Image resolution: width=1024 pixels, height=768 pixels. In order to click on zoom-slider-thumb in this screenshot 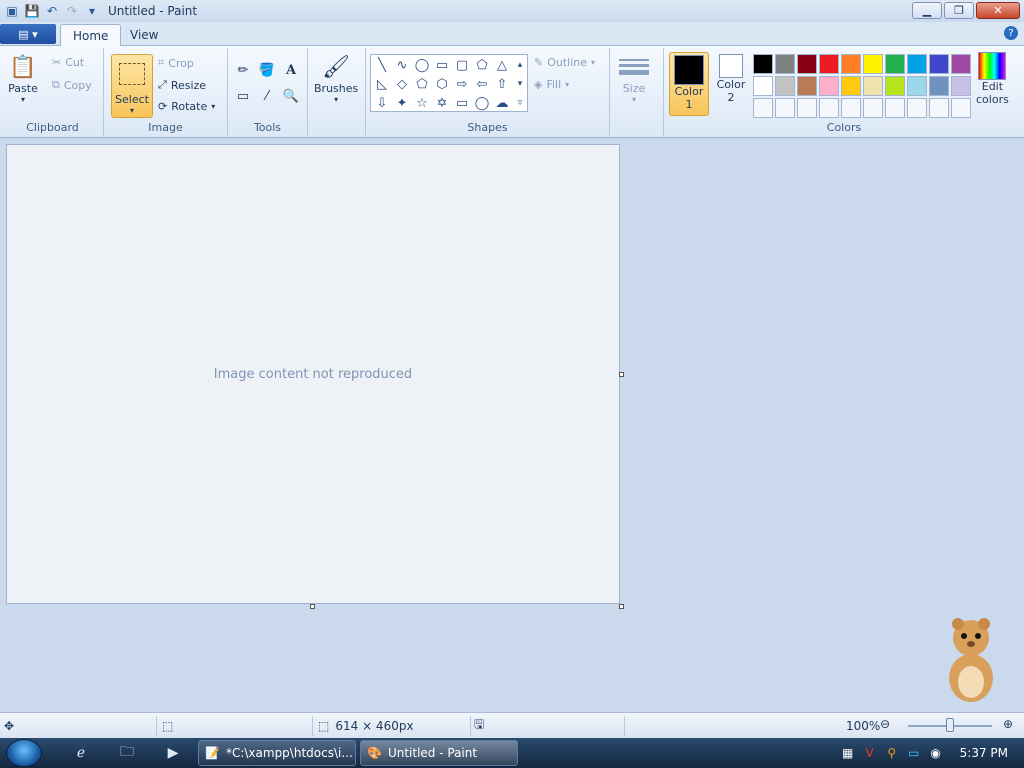, I will do `click(950, 725)`.